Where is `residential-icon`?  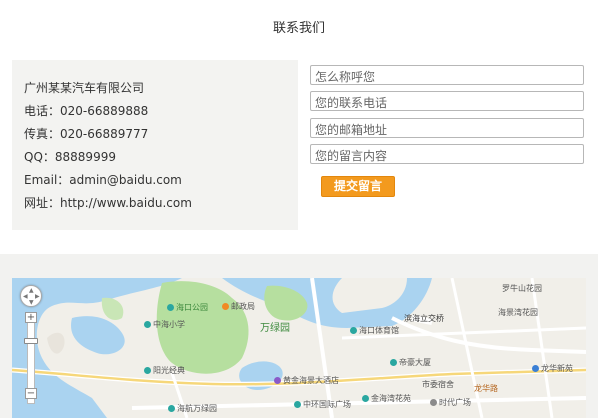
residential-icon is located at coordinates (365, 398).